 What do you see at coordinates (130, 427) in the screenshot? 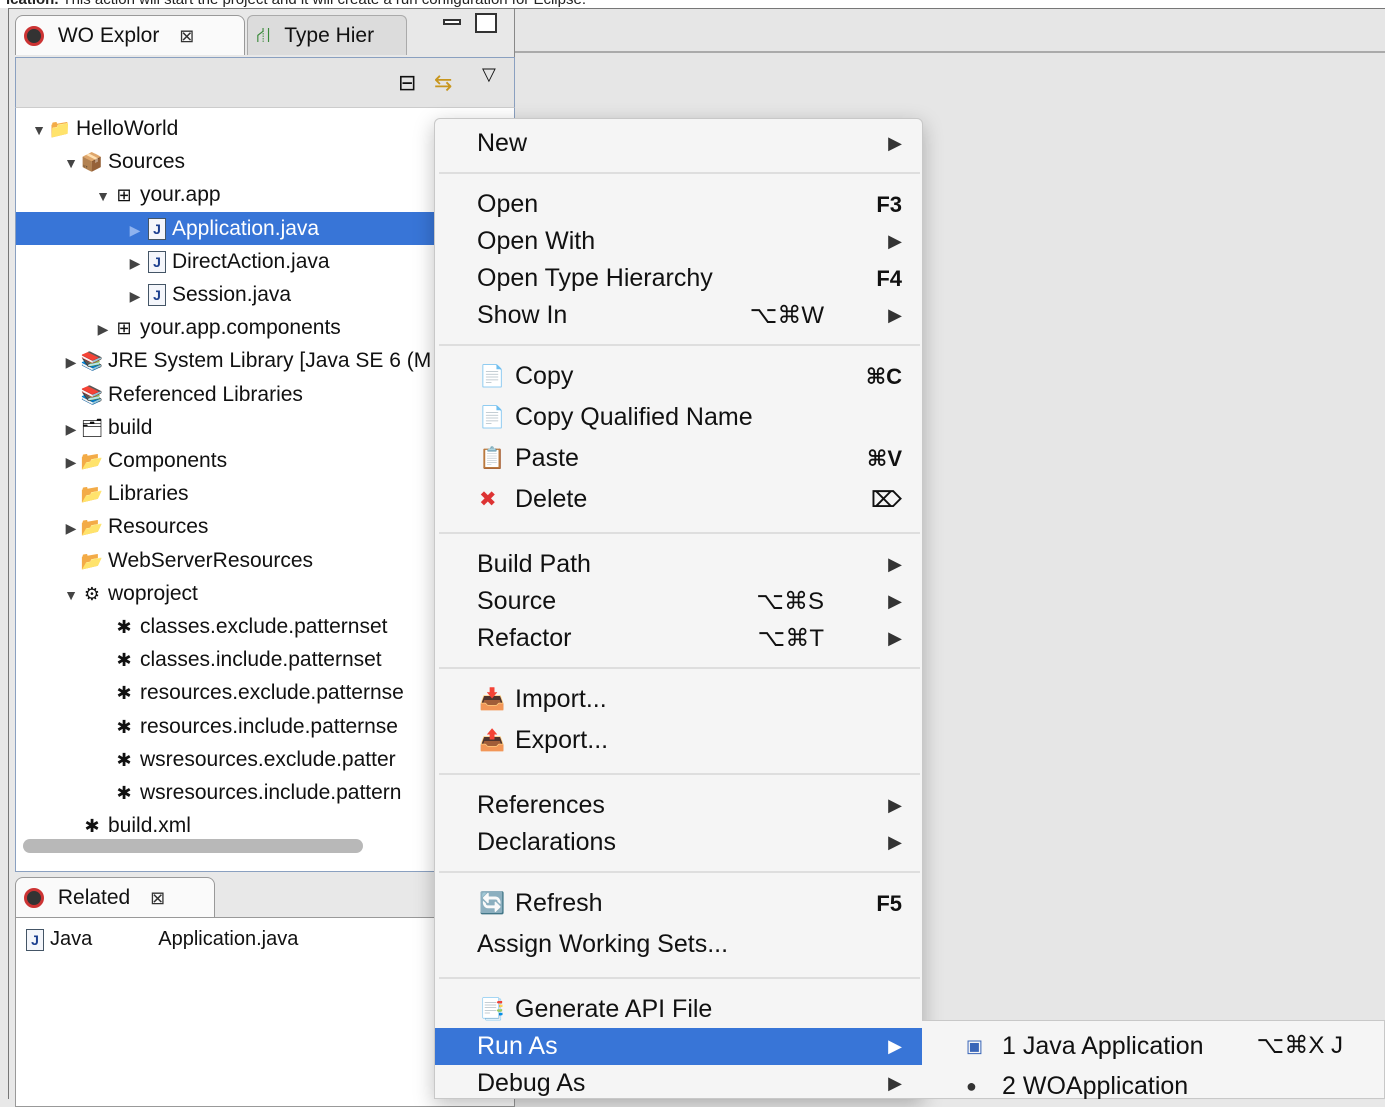
I see `tree-item-label: build` at bounding box center [130, 427].